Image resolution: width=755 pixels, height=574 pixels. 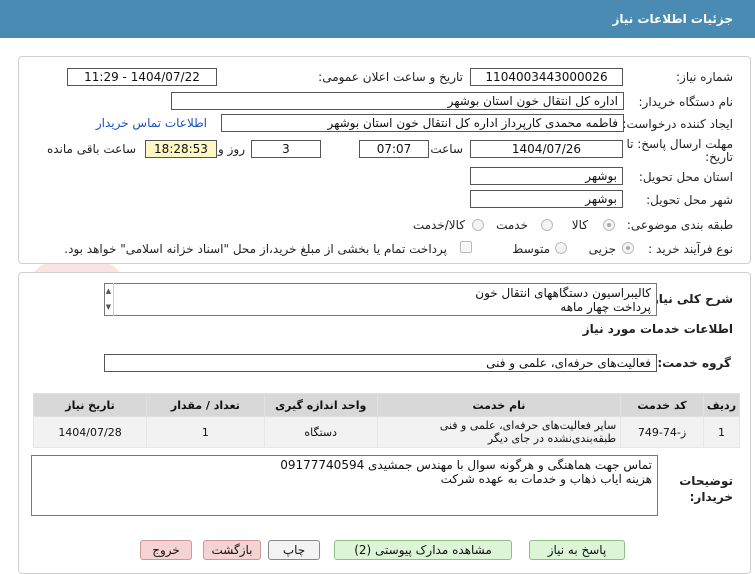 What do you see at coordinates (438, 225) in the screenshot?
I see `category-goods-service-label: کالا/خدمت` at bounding box center [438, 225].